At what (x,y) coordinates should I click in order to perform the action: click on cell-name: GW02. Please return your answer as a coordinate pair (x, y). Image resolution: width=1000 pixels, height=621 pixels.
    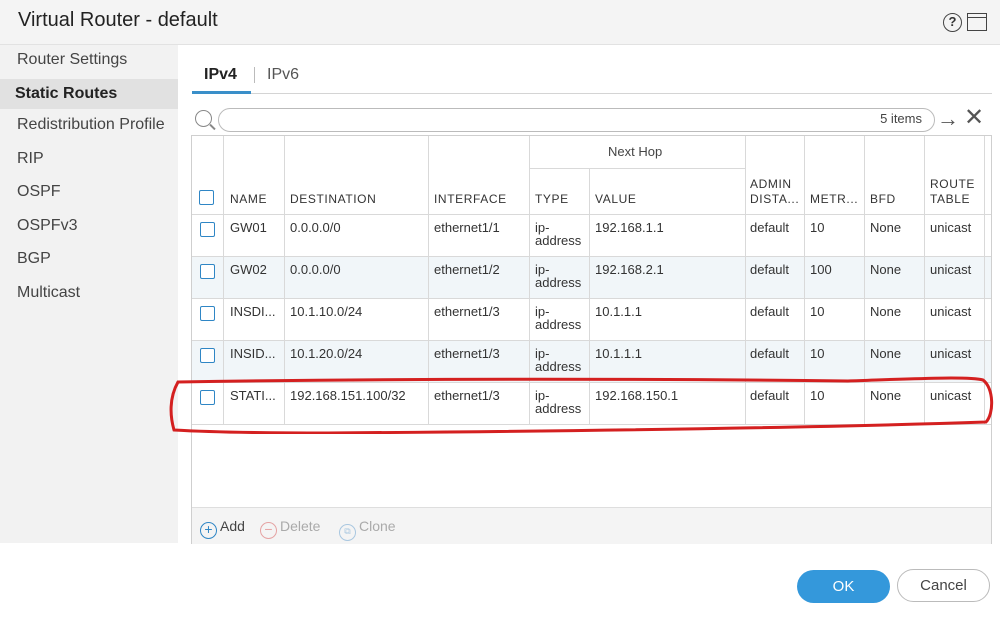
    Looking at the image, I should click on (248, 269).